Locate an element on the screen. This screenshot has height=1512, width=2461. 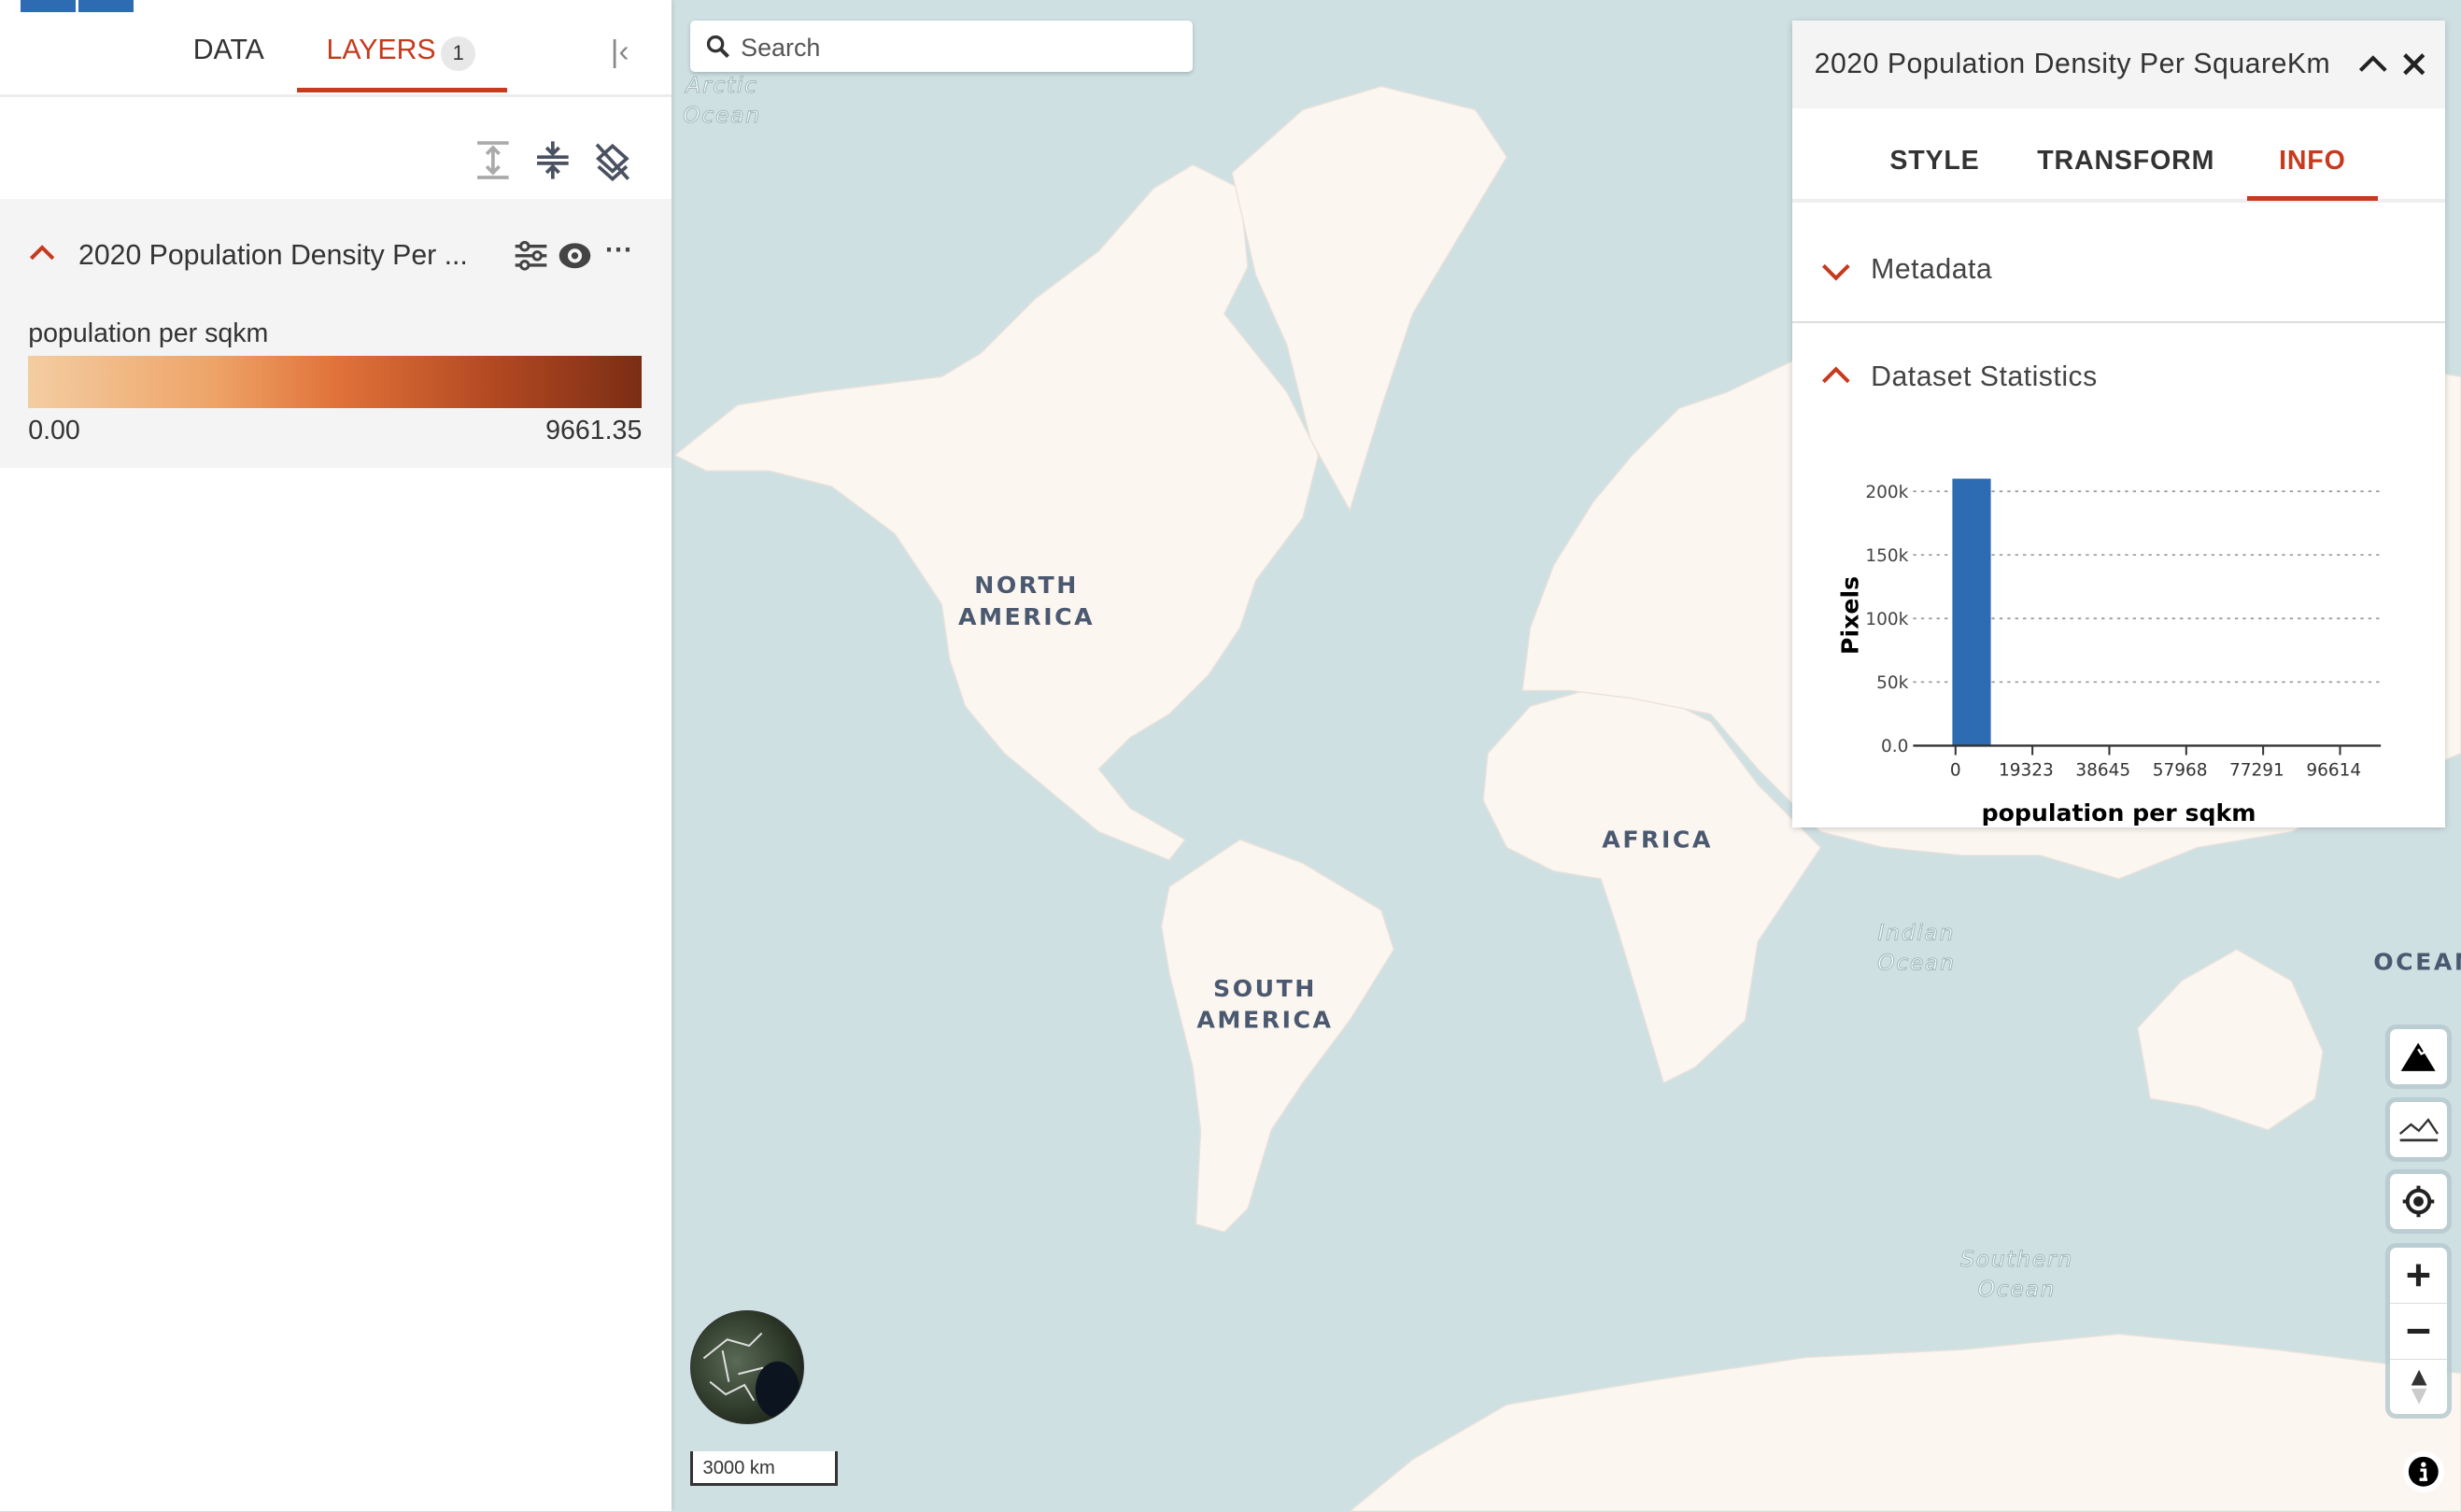
mountain-filled-icon is located at coordinates (2419, 1056).